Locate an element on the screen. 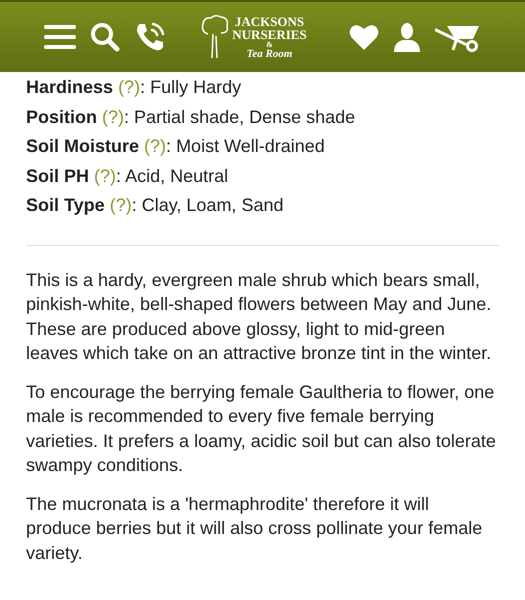 This screenshot has width=525, height=600. phone-icon is located at coordinates (150, 37).